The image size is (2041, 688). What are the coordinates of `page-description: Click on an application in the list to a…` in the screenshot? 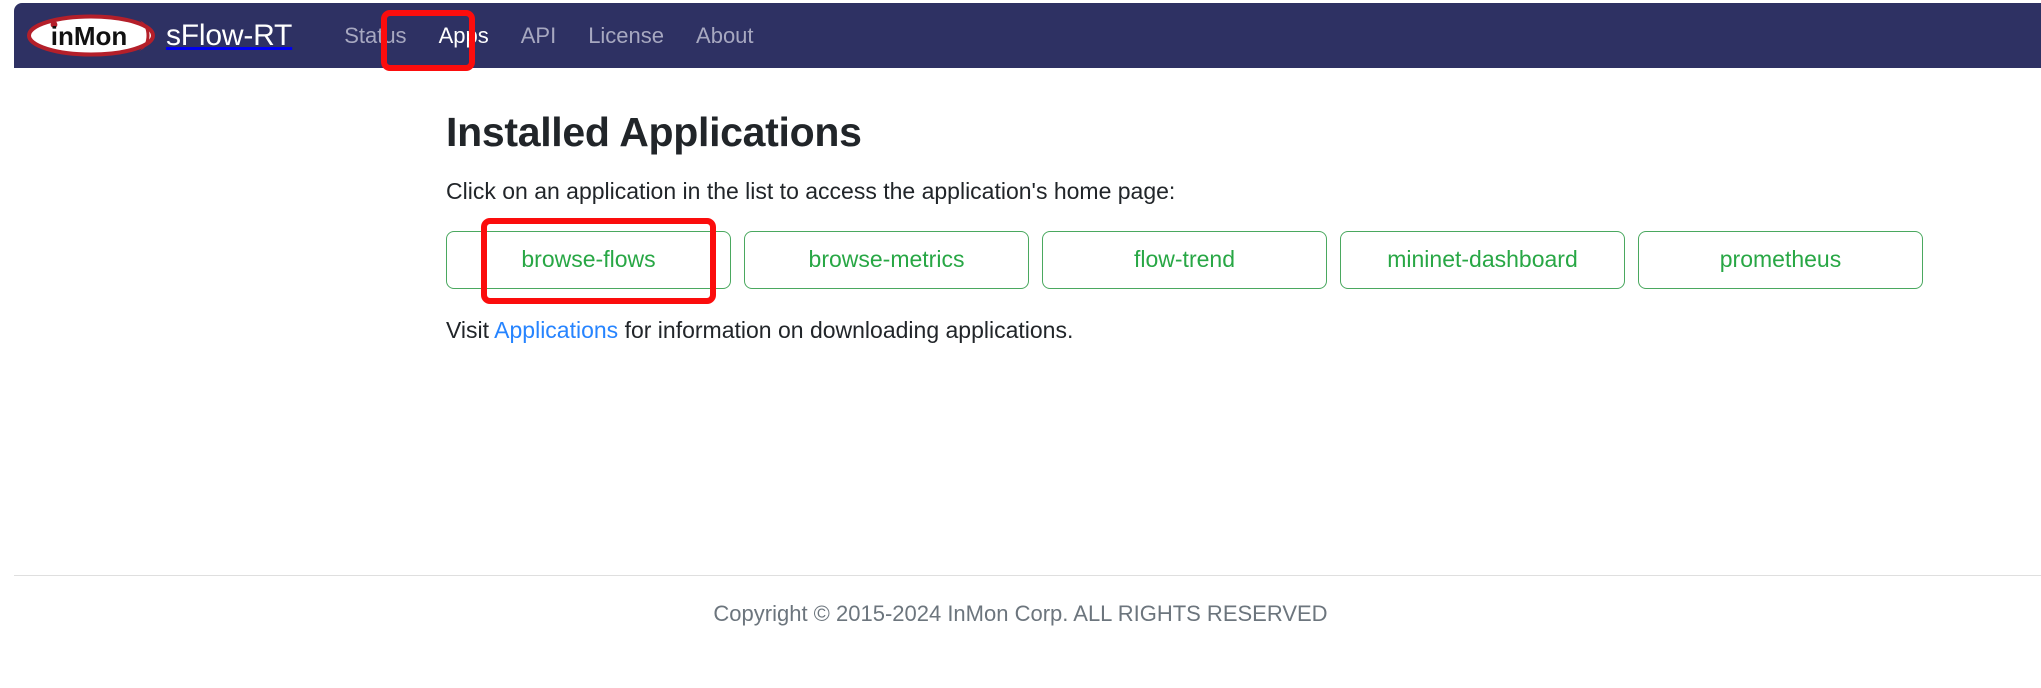 It's located at (811, 191).